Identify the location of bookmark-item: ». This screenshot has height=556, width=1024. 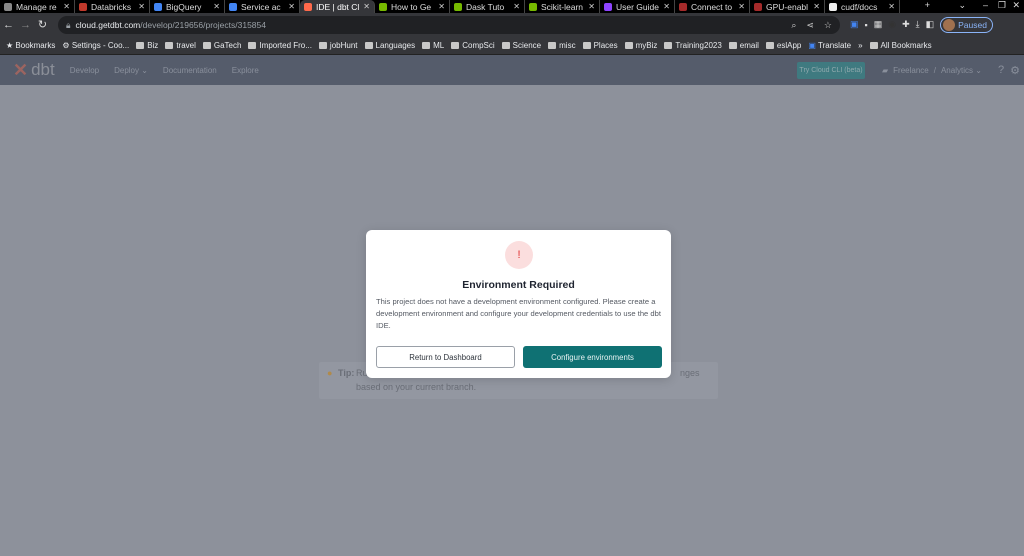
(860, 45).